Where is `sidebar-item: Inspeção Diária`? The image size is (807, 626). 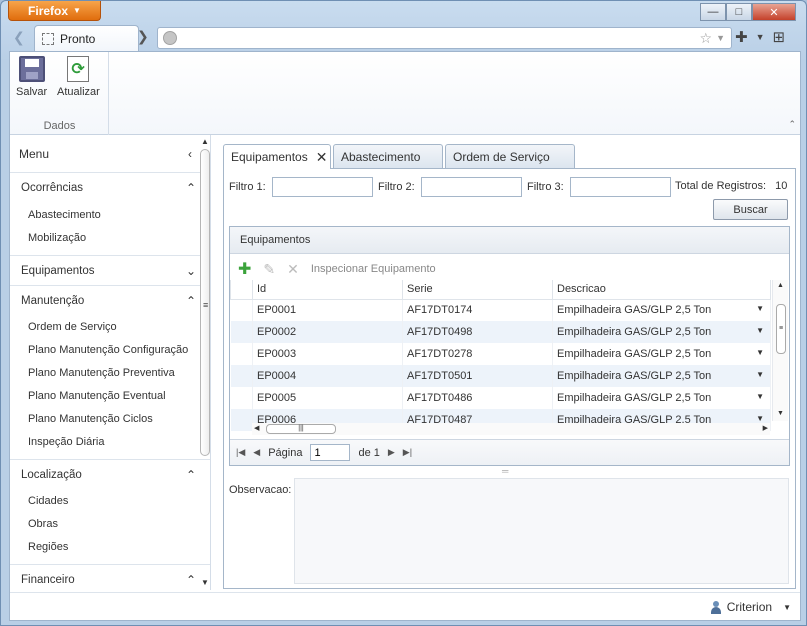 sidebar-item: Inspeção Diária is located at coordinates (110, 441).